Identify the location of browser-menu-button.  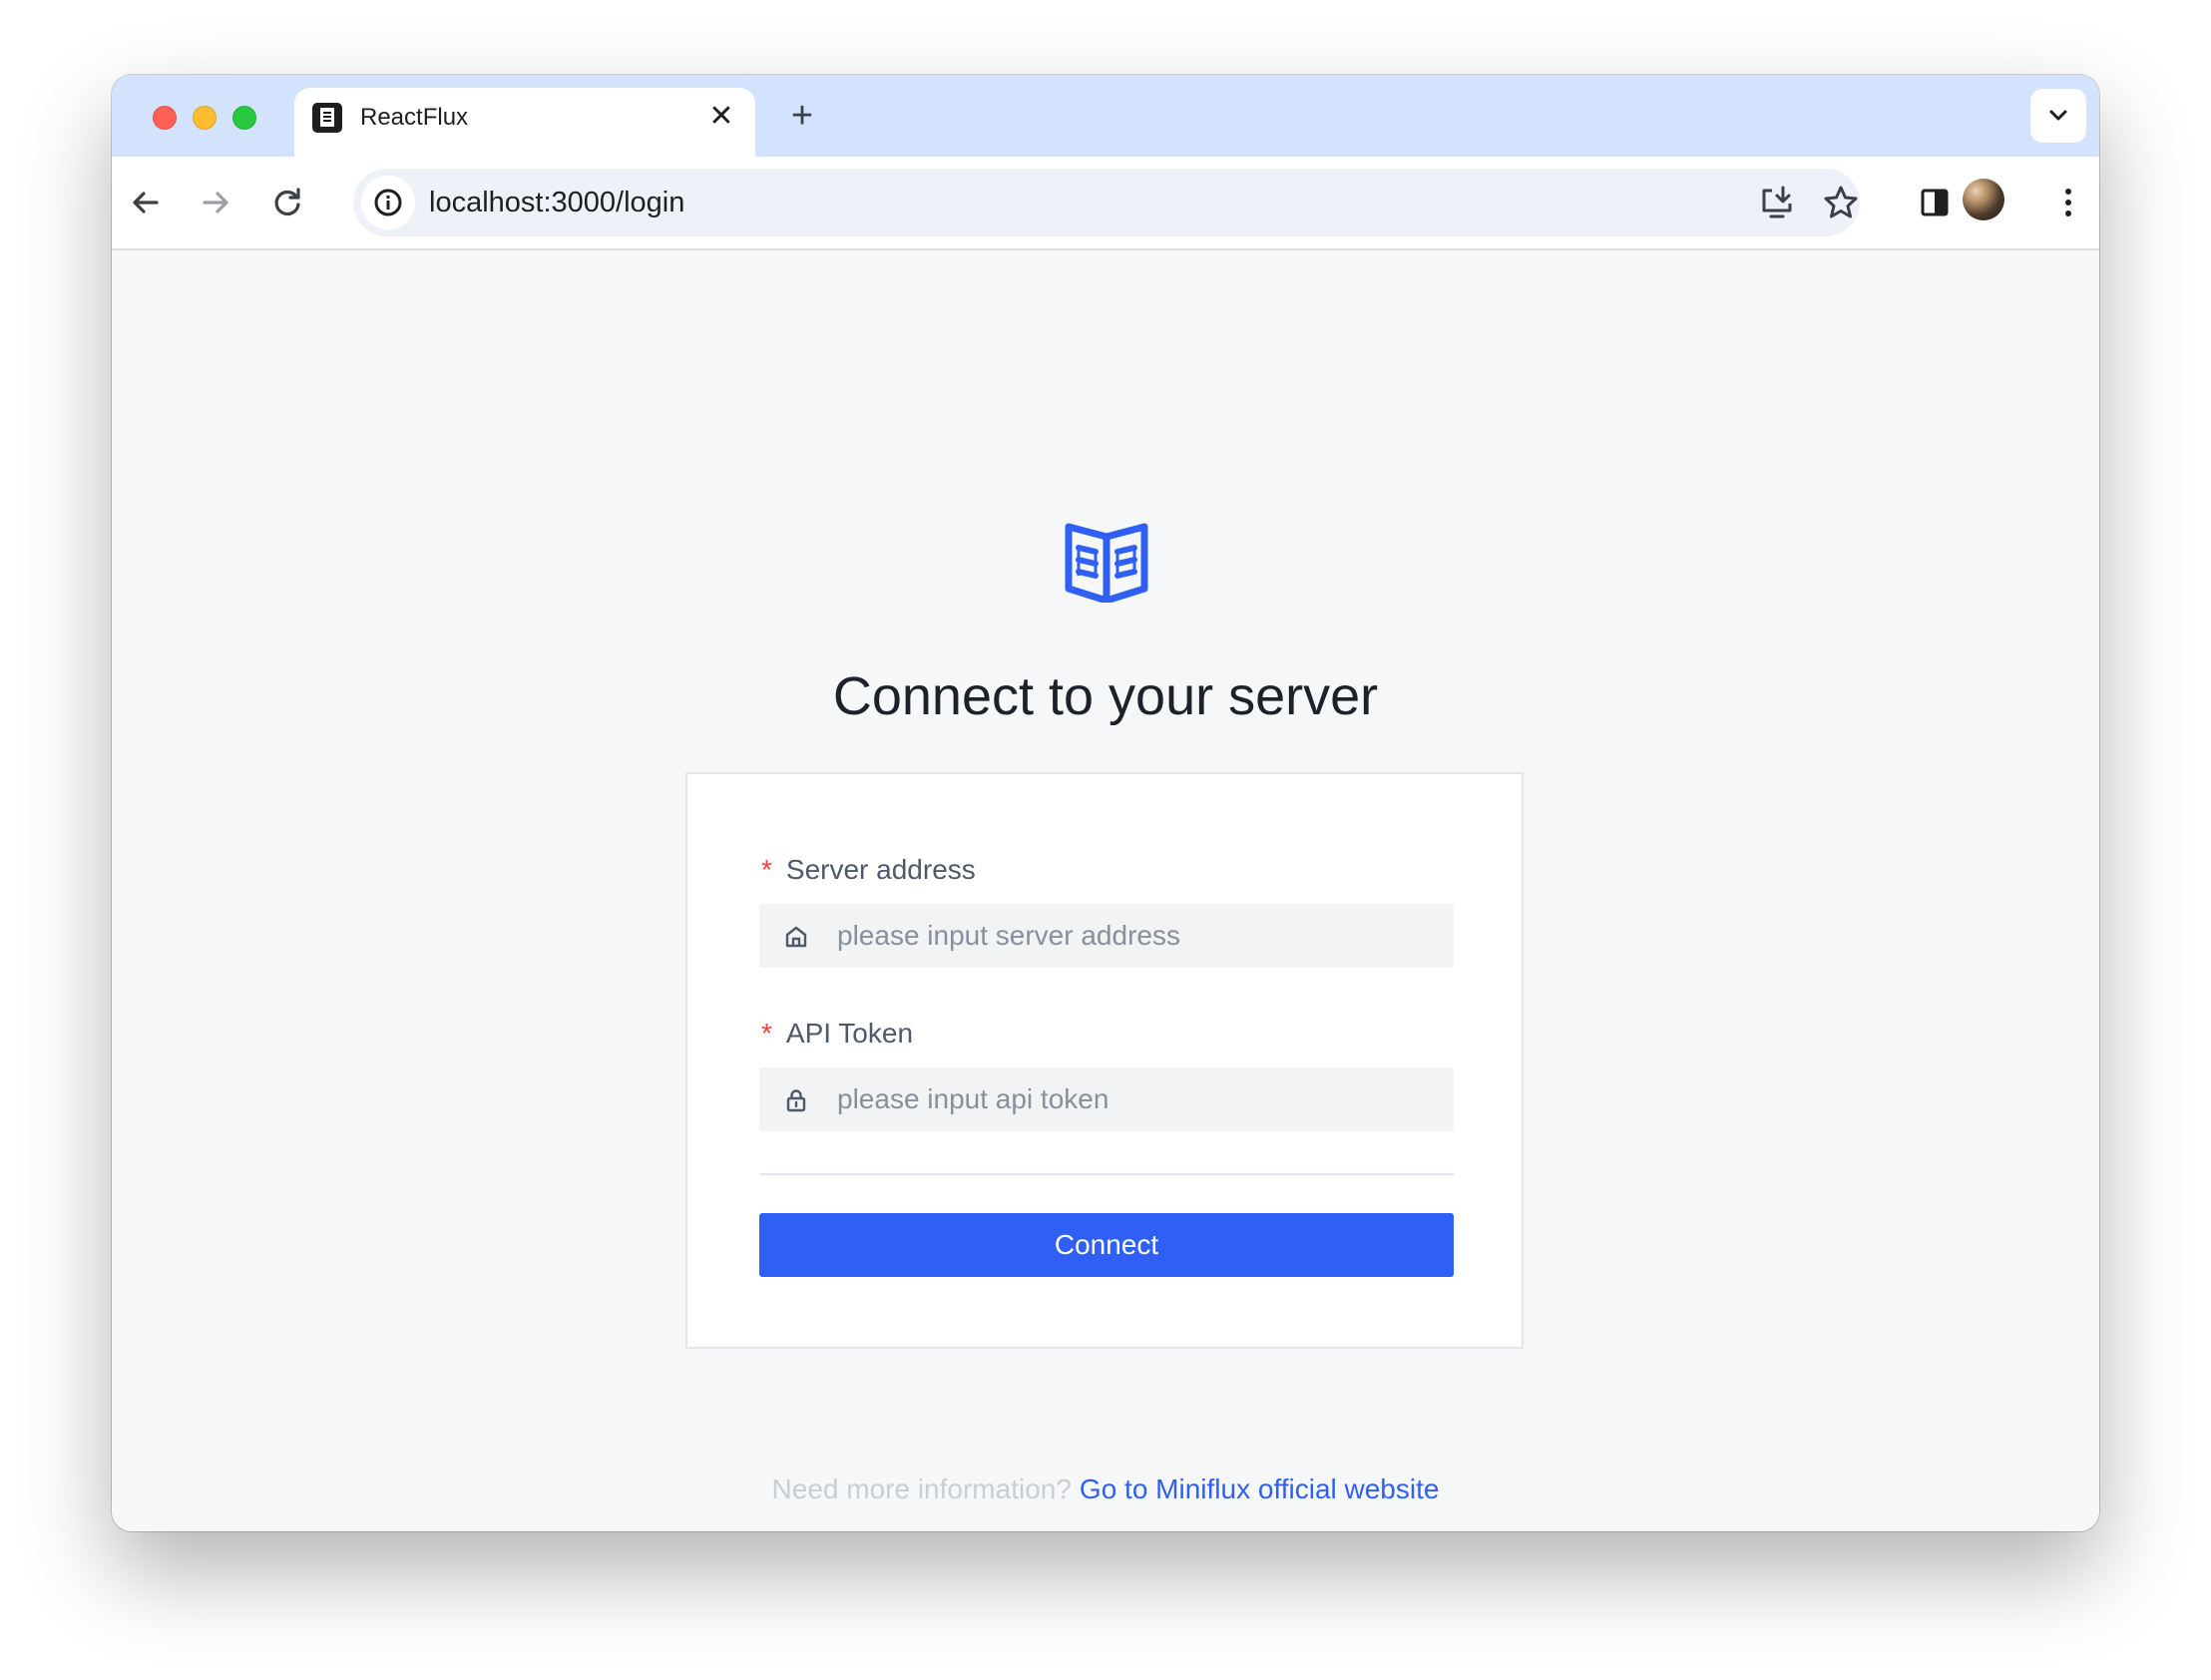
(2068, 202).